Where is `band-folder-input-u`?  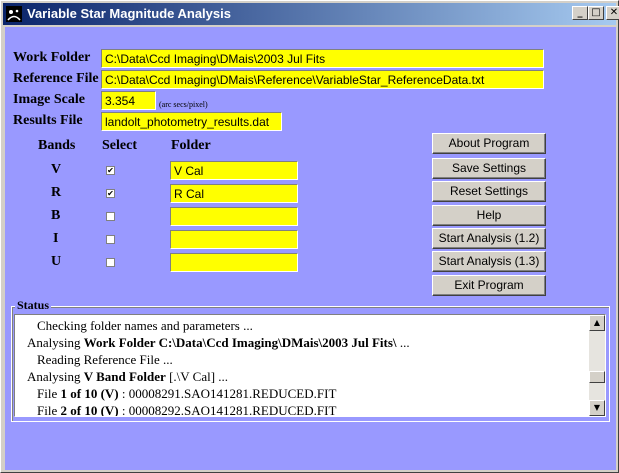 band-folder-input-u is located at coordinates (234, 262).